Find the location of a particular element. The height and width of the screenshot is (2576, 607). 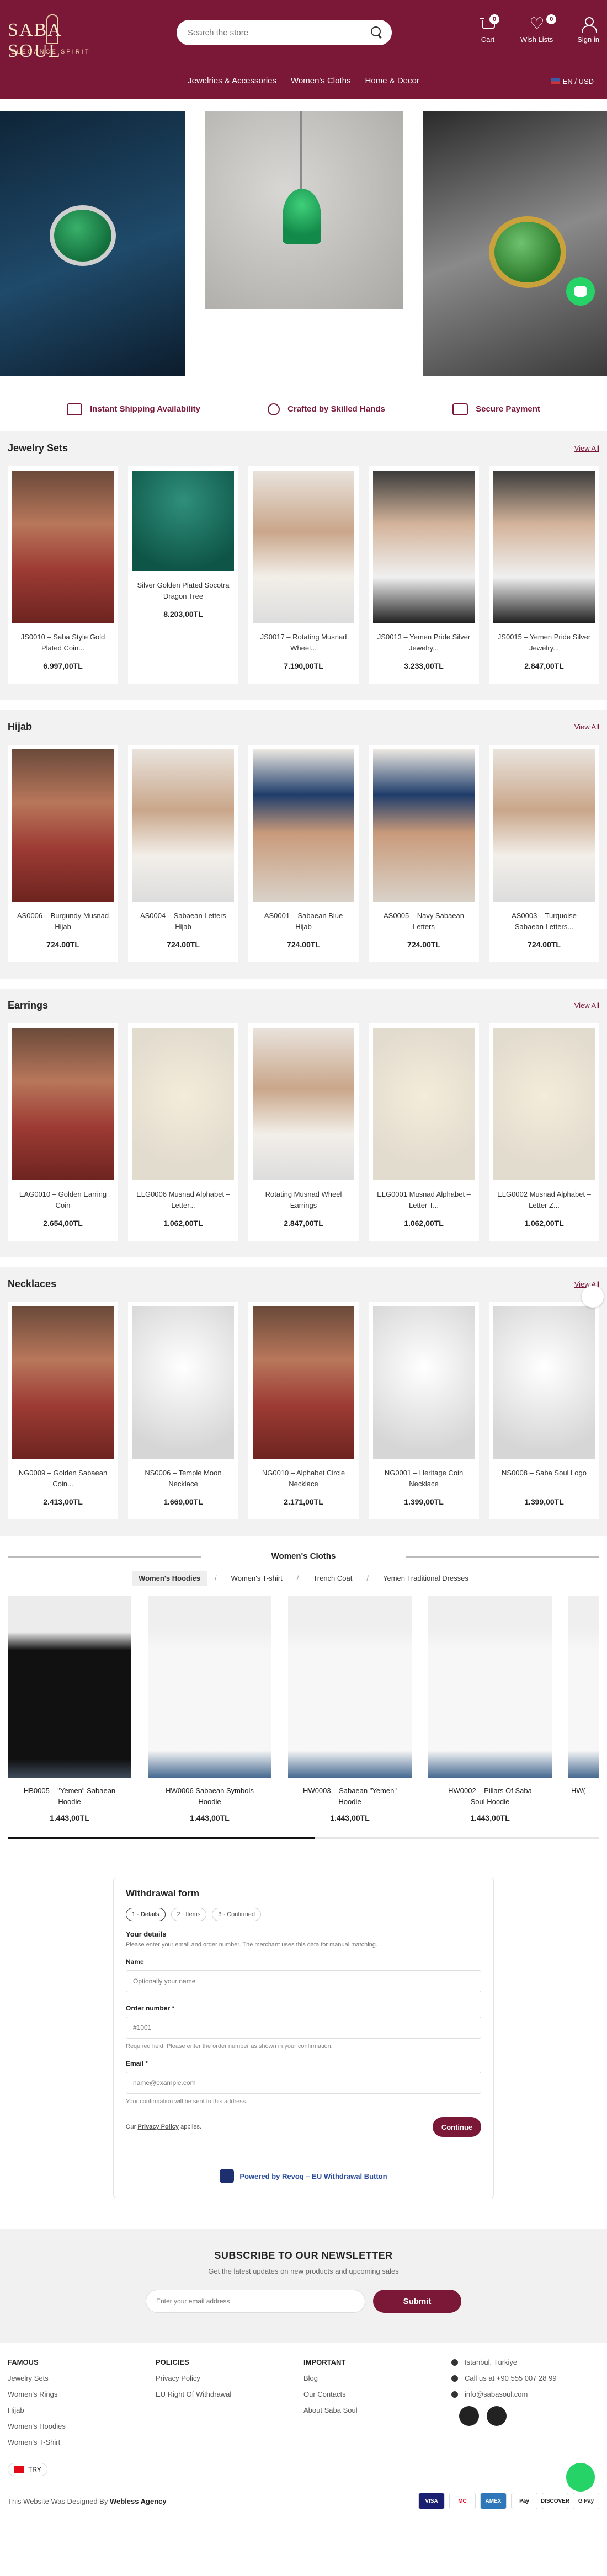

product-name: AS0001 – Sabaean Blue Hijab is located at coordinates (303, 921).